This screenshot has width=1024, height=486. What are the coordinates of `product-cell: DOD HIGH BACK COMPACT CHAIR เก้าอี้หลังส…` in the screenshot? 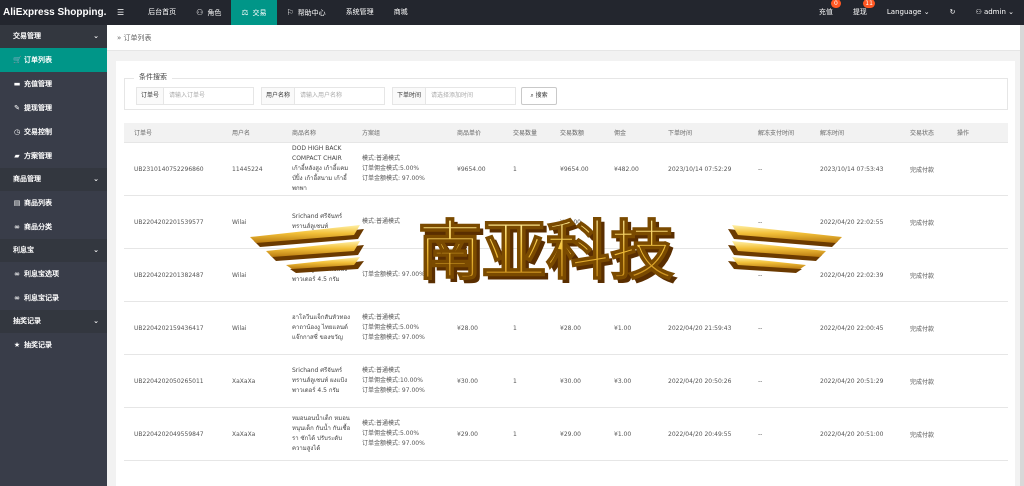 It's located at (320, 168).